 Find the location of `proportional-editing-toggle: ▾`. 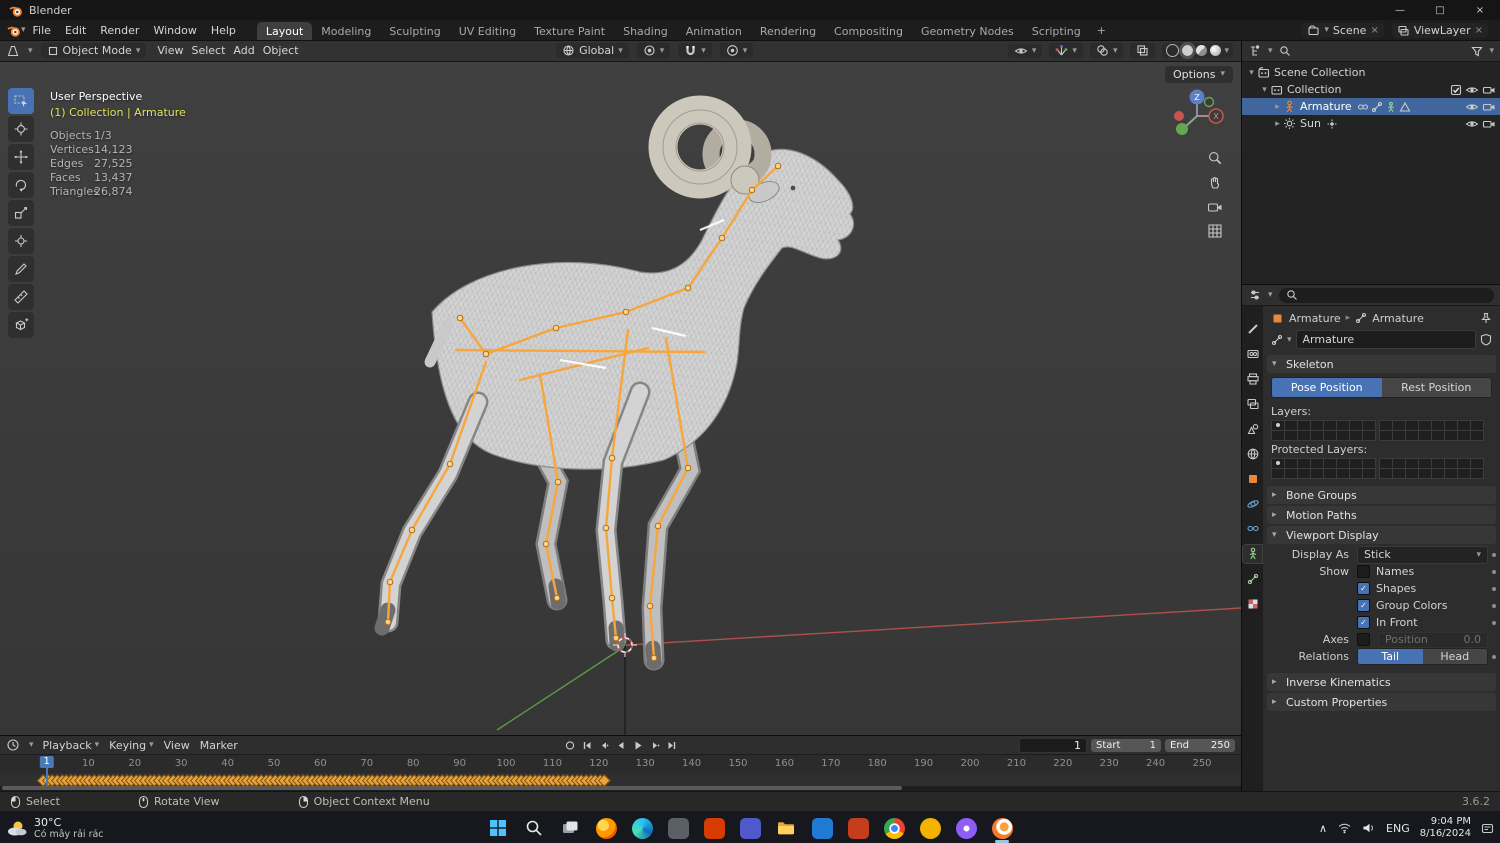

proportional-editing-toggle: ▾ is located at coordinates (736, 51).